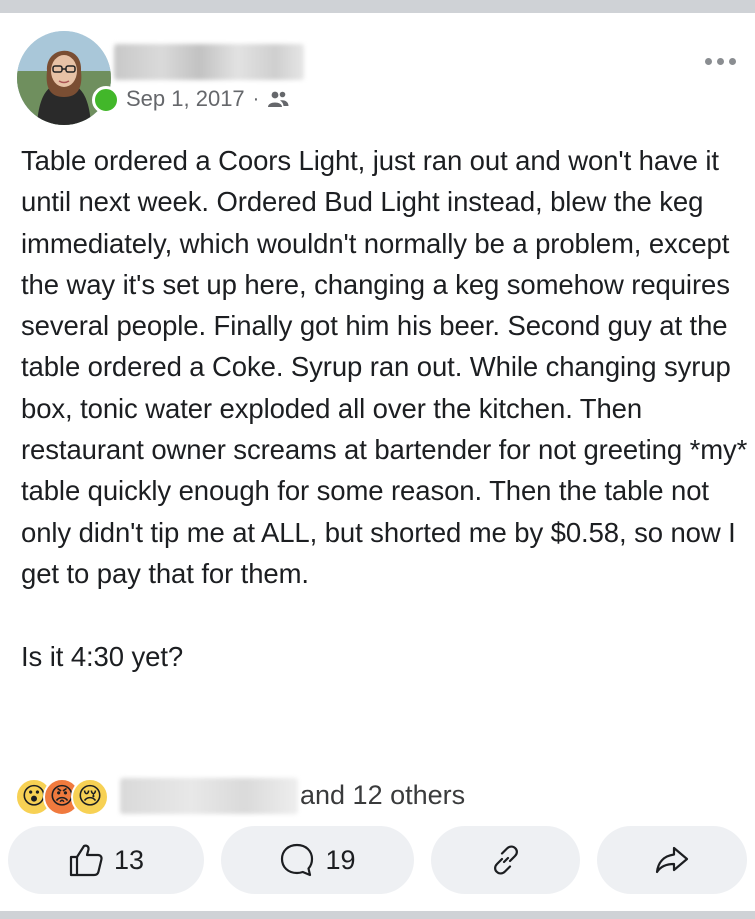 This screenshot has height=919, width=755. What do you see at coordinates (106, 100) in the screenshot?
I see `online-status-dot` at bounding box center [106, 100].